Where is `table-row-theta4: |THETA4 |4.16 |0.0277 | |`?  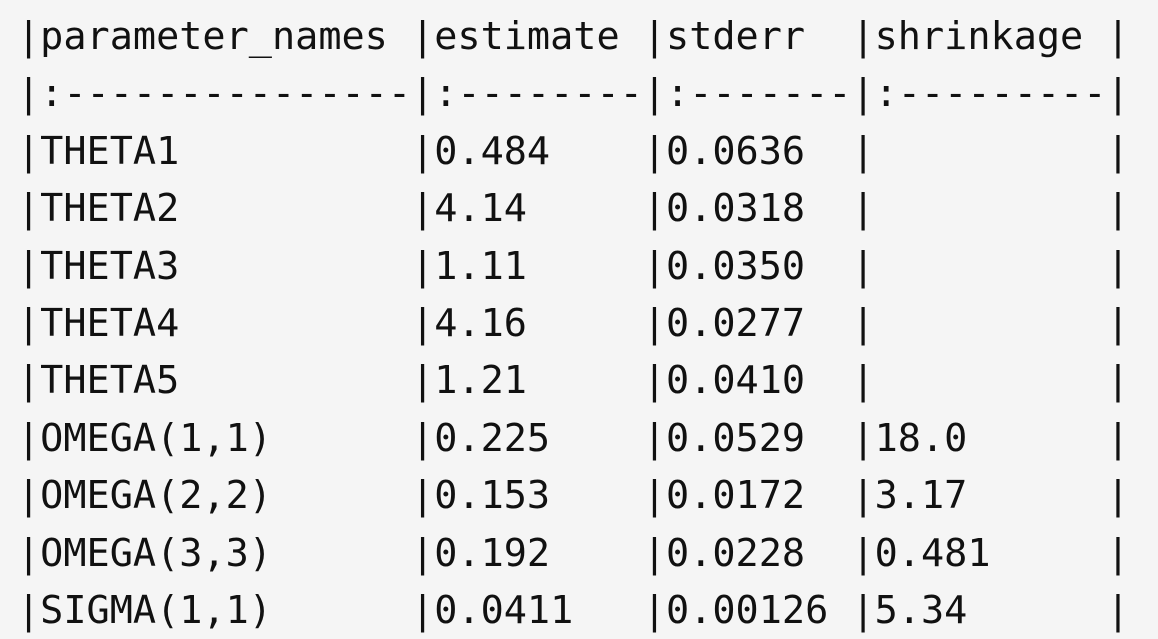 table-row-theta4: |THETA4 |4.16 |0.0277 | | is located at coordinates (573, 323).